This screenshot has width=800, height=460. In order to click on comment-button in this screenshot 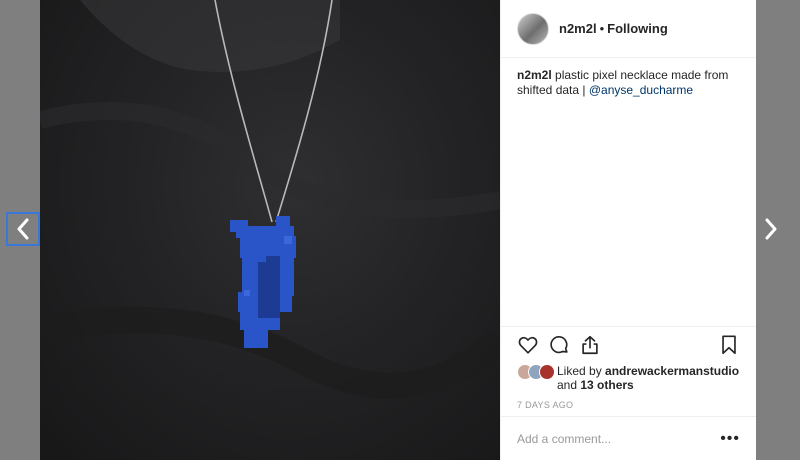, I will do `click(559, 345)`.